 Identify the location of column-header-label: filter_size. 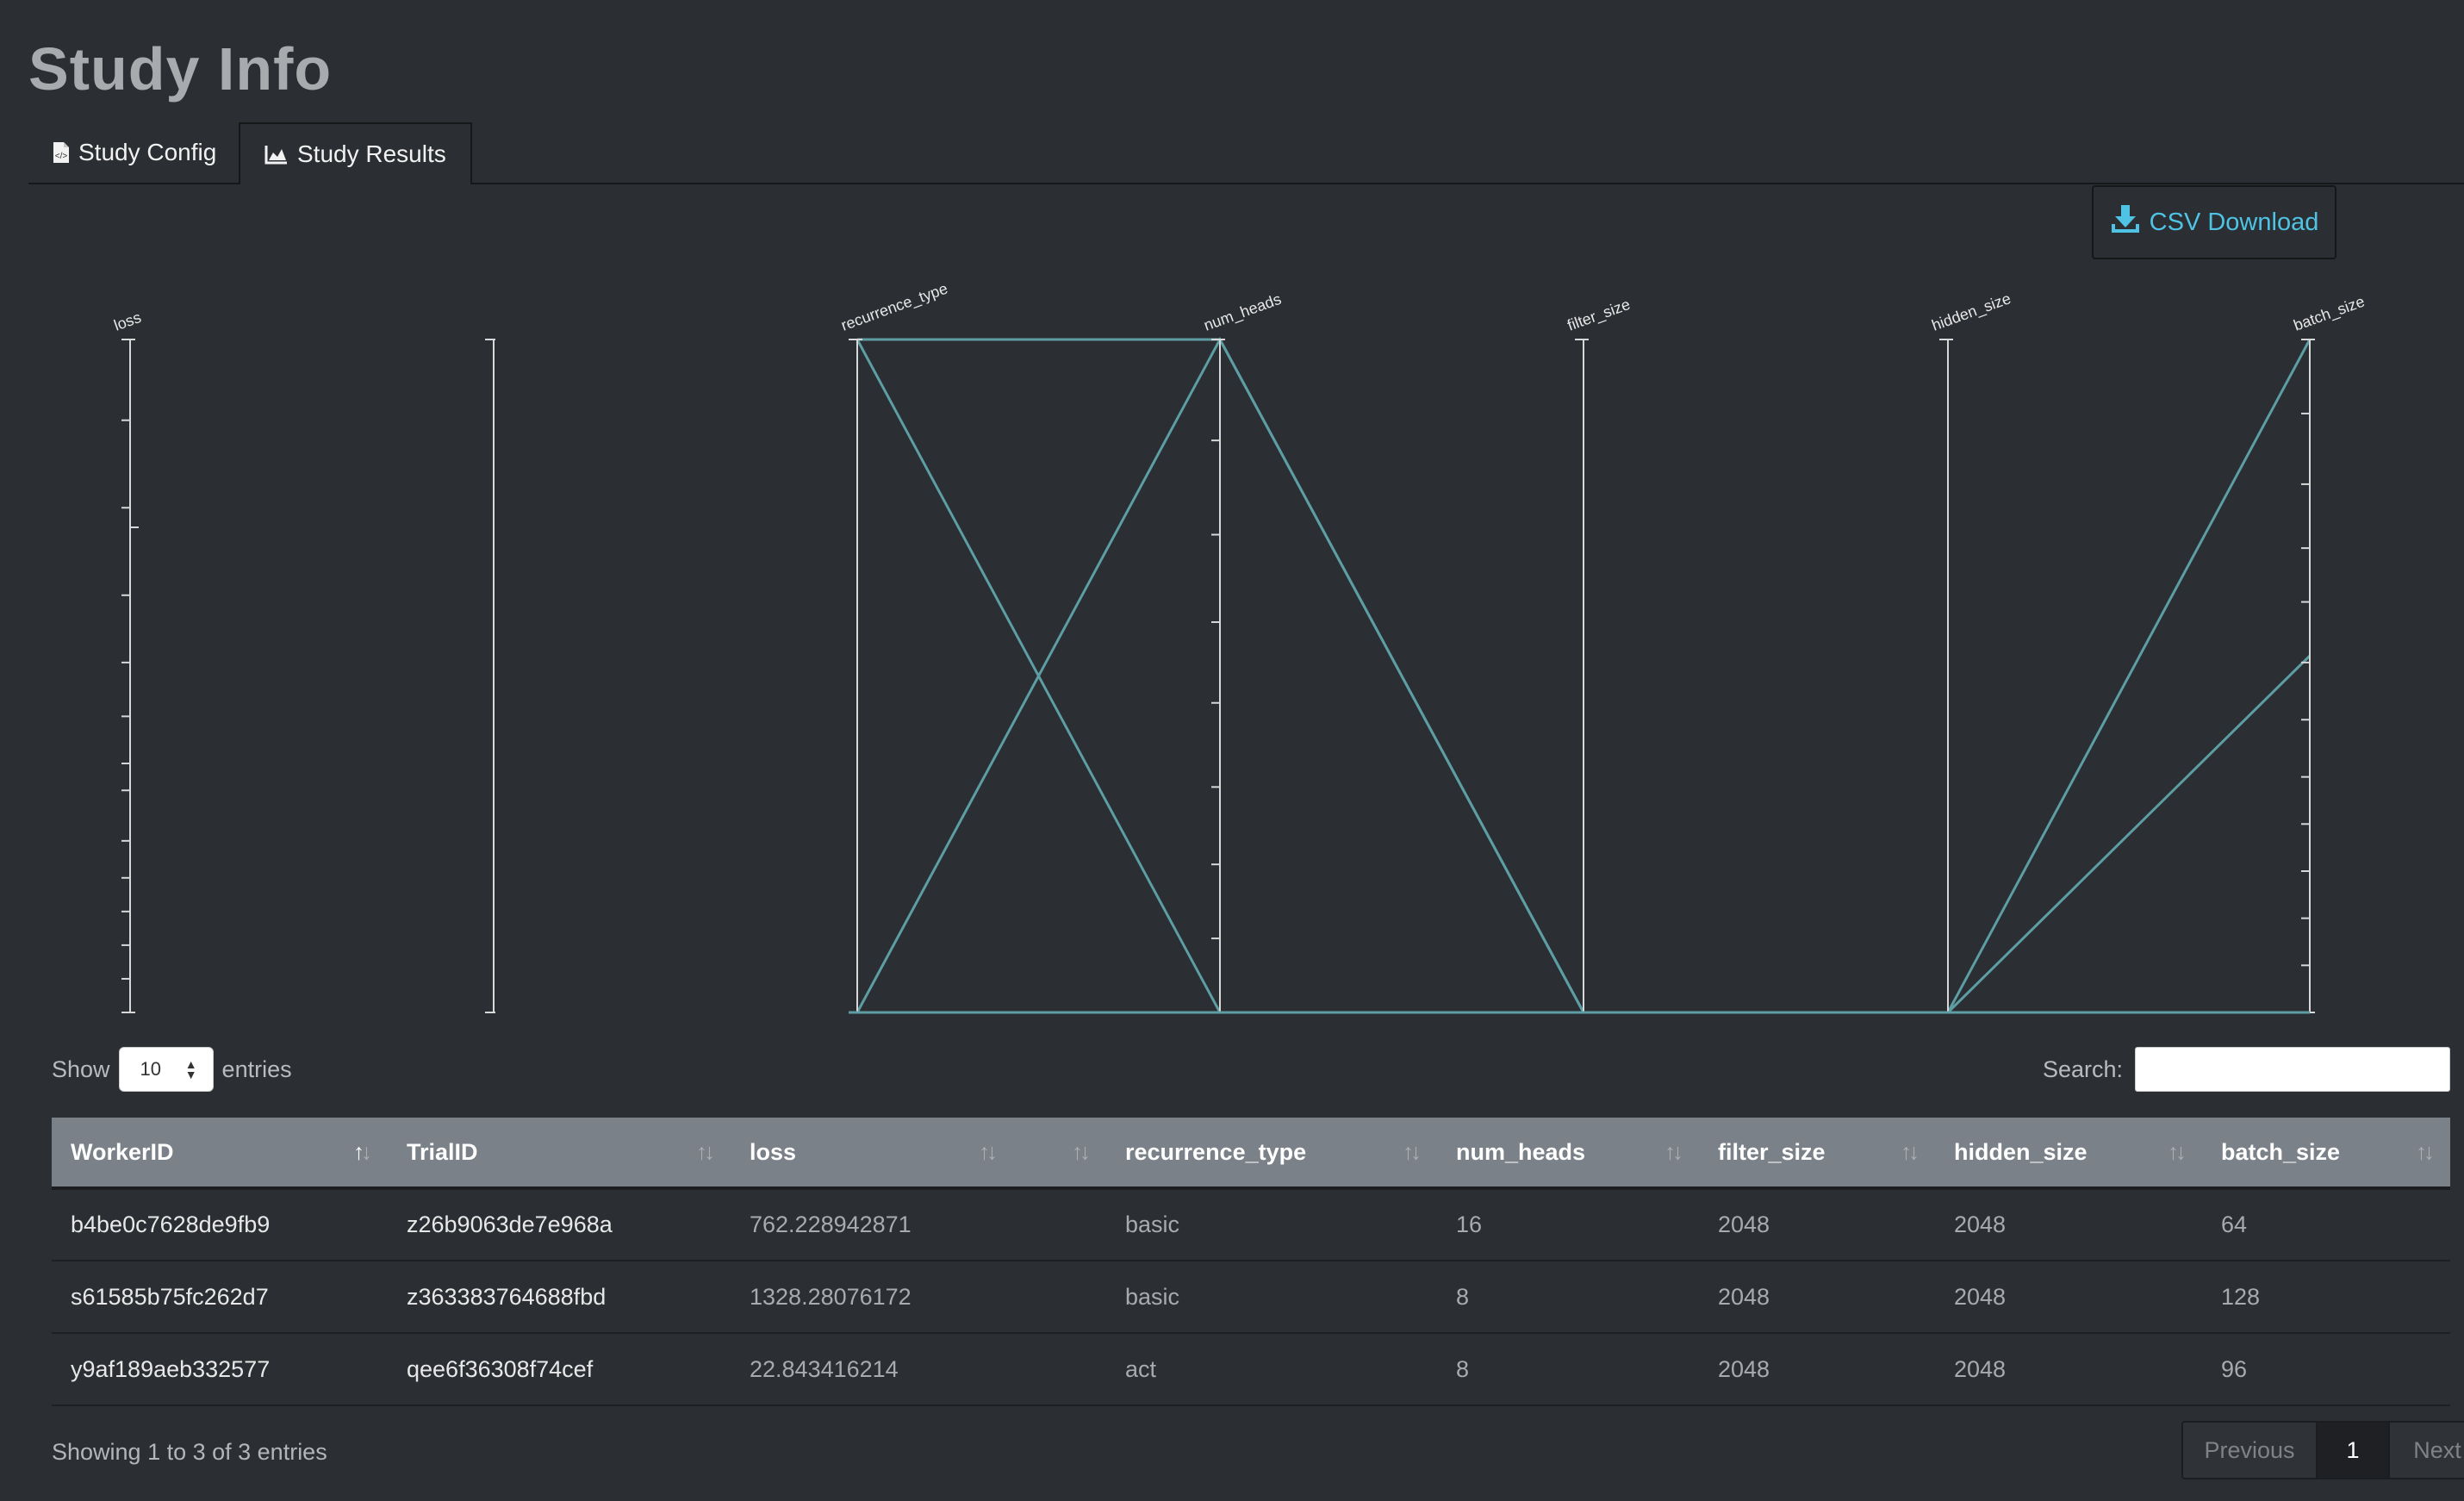
(1772, 1151).